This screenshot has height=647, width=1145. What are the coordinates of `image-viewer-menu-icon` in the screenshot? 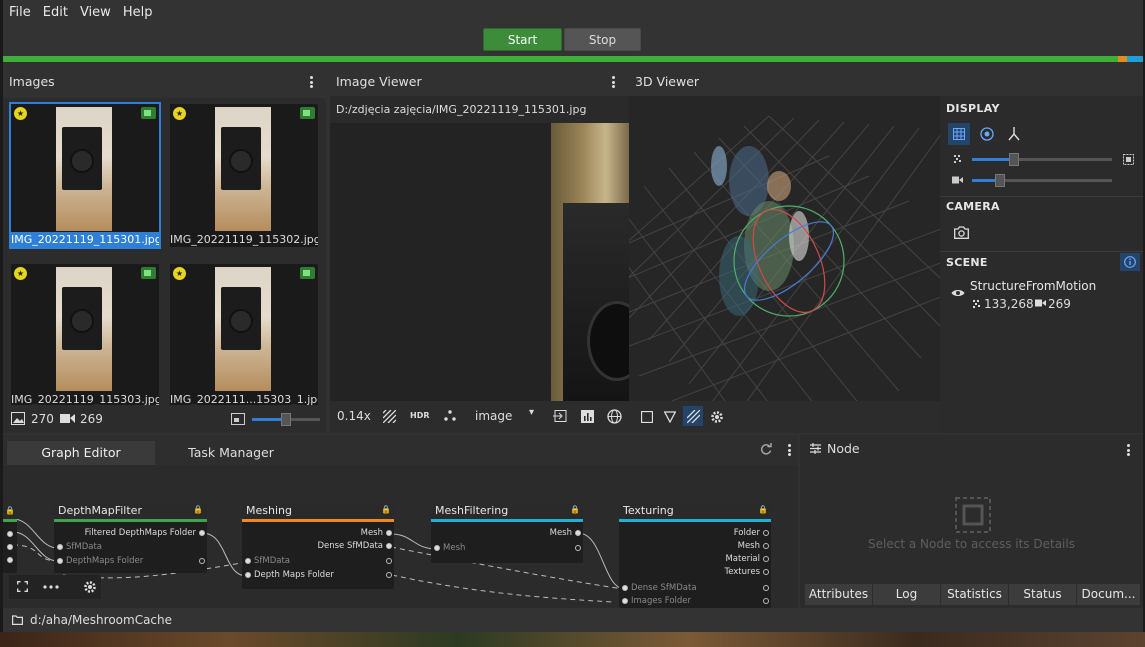 It's located at (614, 82).